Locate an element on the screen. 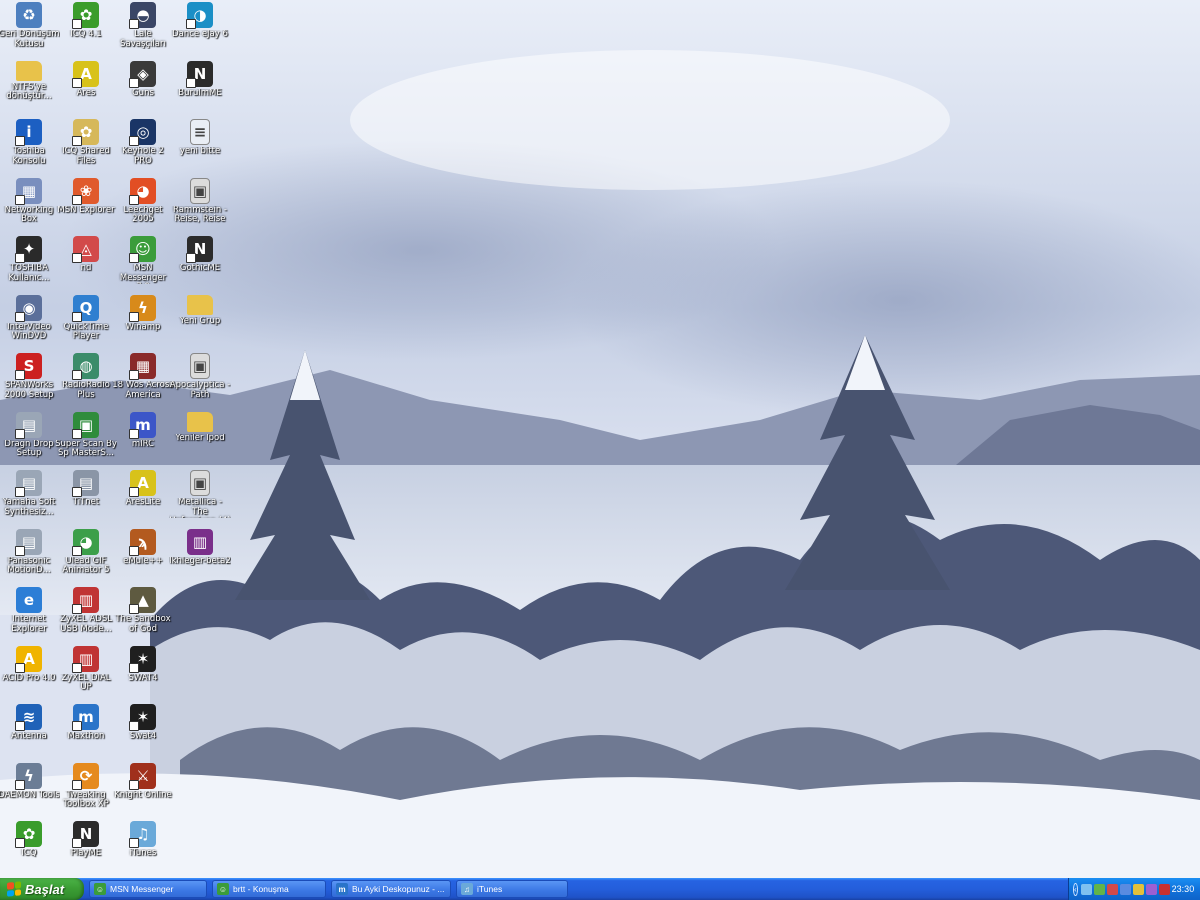 The height and width of the screenshot is (900, 1200). desktop-shortcut: ▲ The Sandbox of God is located at coordinates (143, 615).